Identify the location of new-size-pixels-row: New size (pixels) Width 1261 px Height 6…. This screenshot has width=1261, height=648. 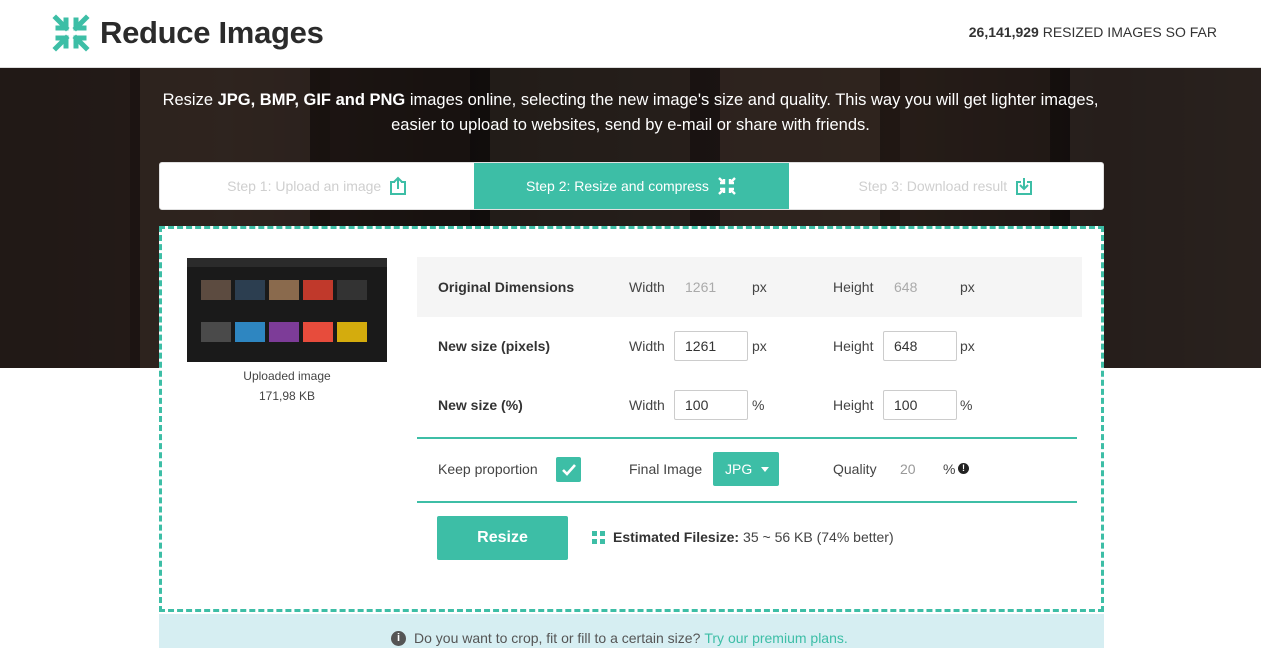
(749, 346).